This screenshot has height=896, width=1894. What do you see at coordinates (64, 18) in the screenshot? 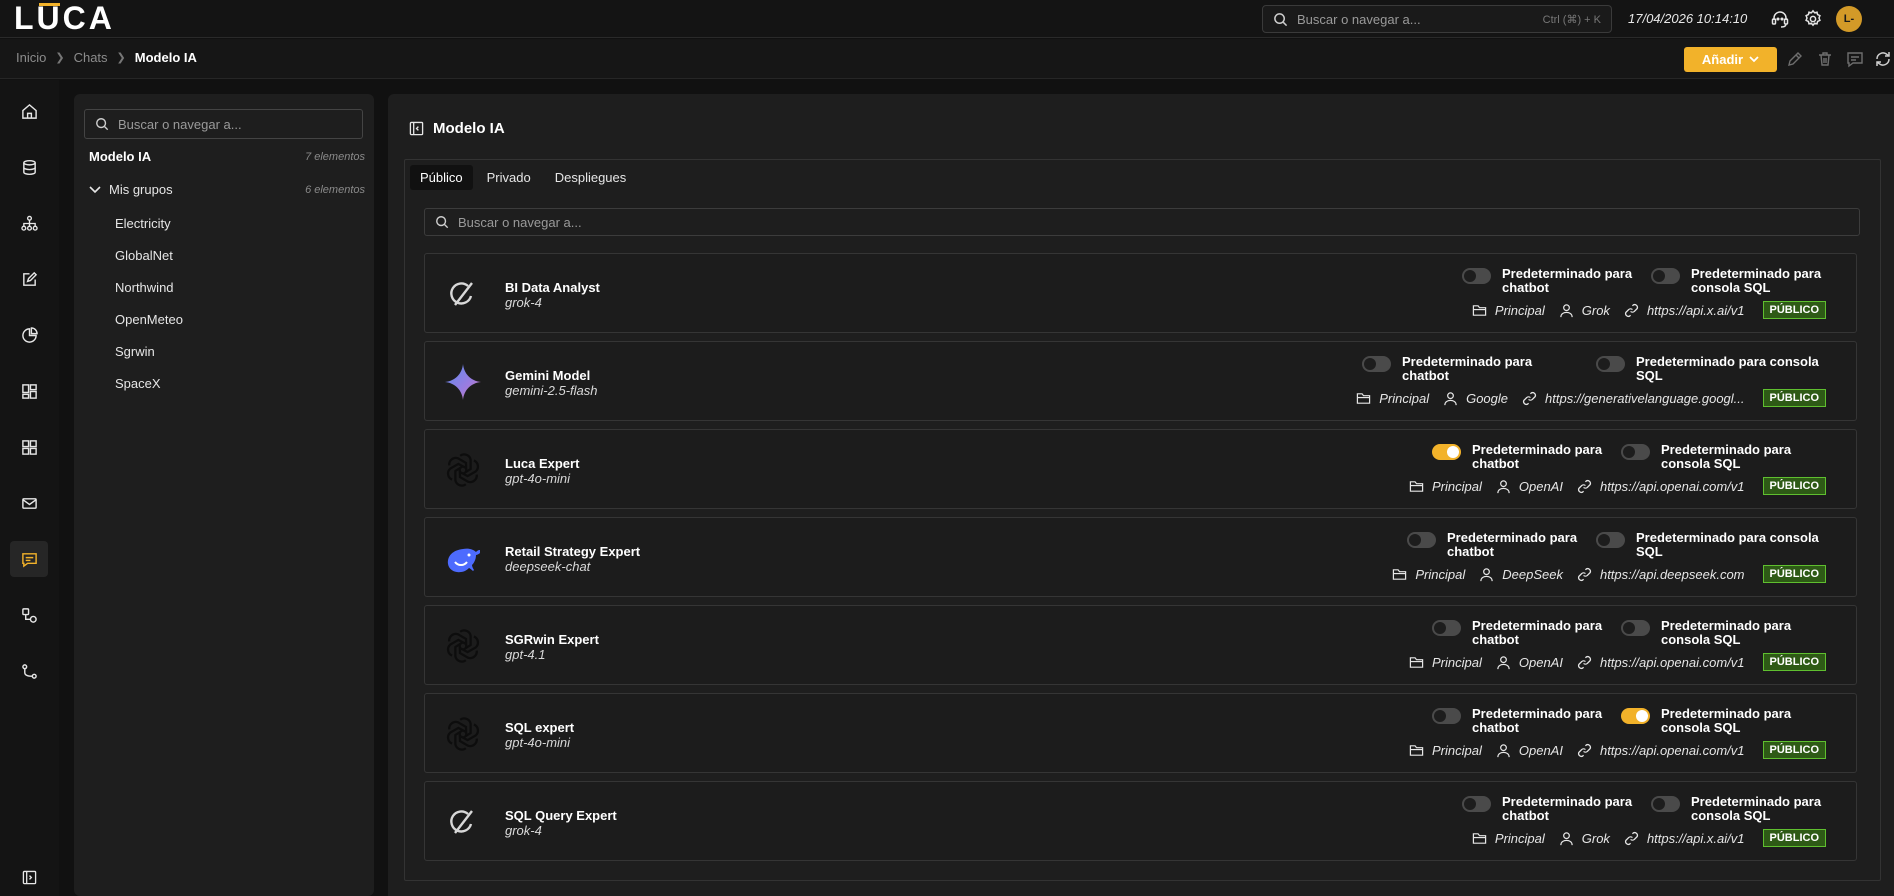
I see `luca-logo: L U CA` at bounding box center [64, 18].